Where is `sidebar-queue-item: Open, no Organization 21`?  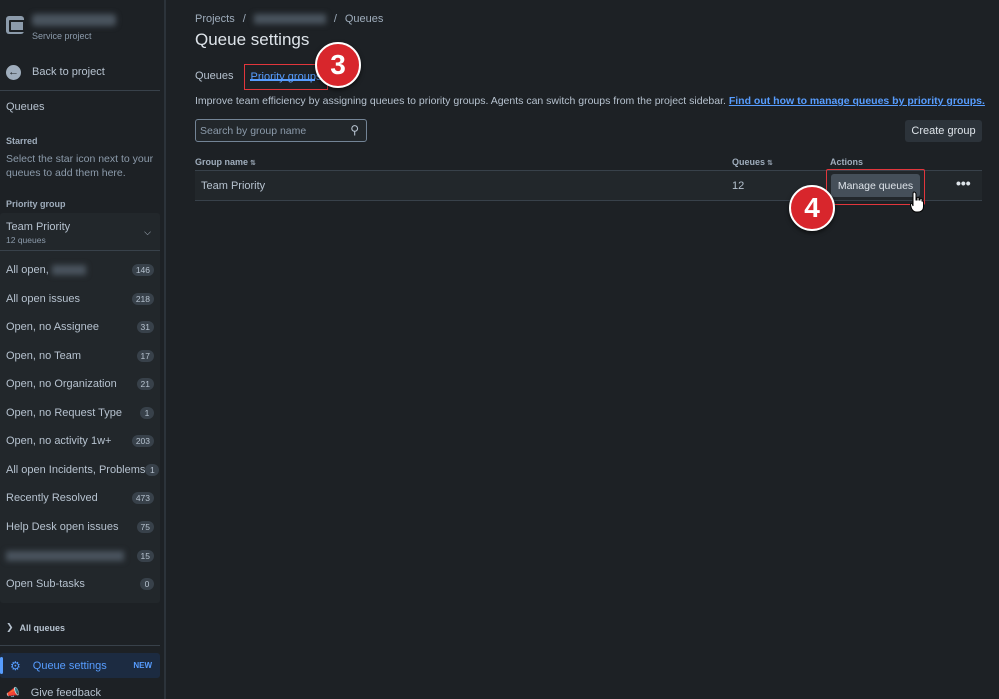 sidebar-queue-item: Open, no Organization 21 is located at coordinates (80, 384).